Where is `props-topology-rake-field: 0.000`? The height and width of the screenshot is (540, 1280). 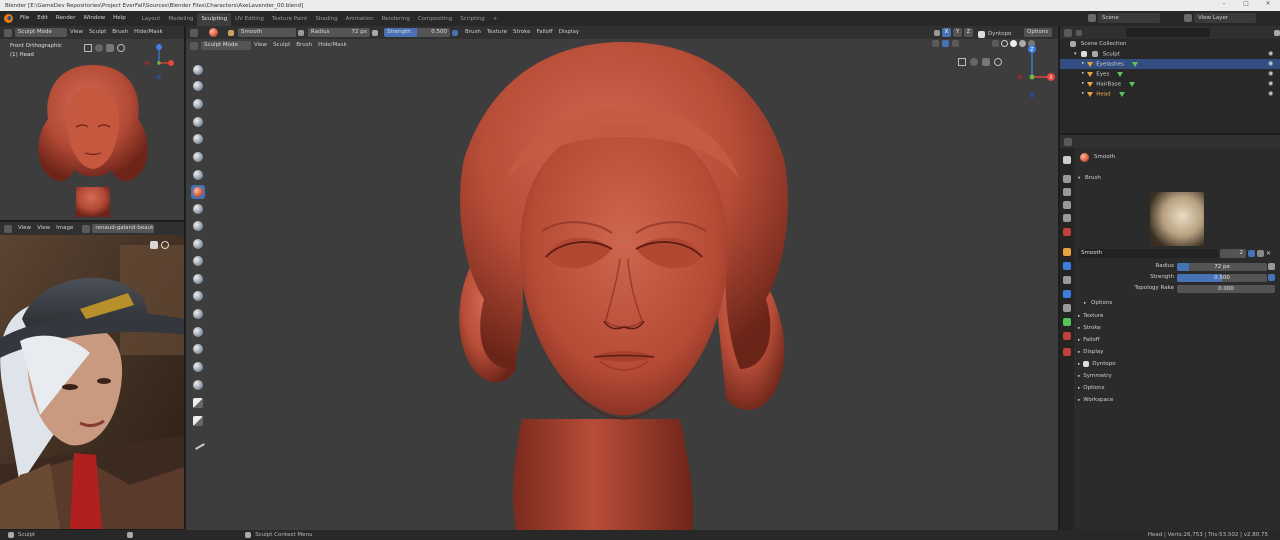 props-topology-rake-field: 0.000 is located at coordinates (1226, 289).